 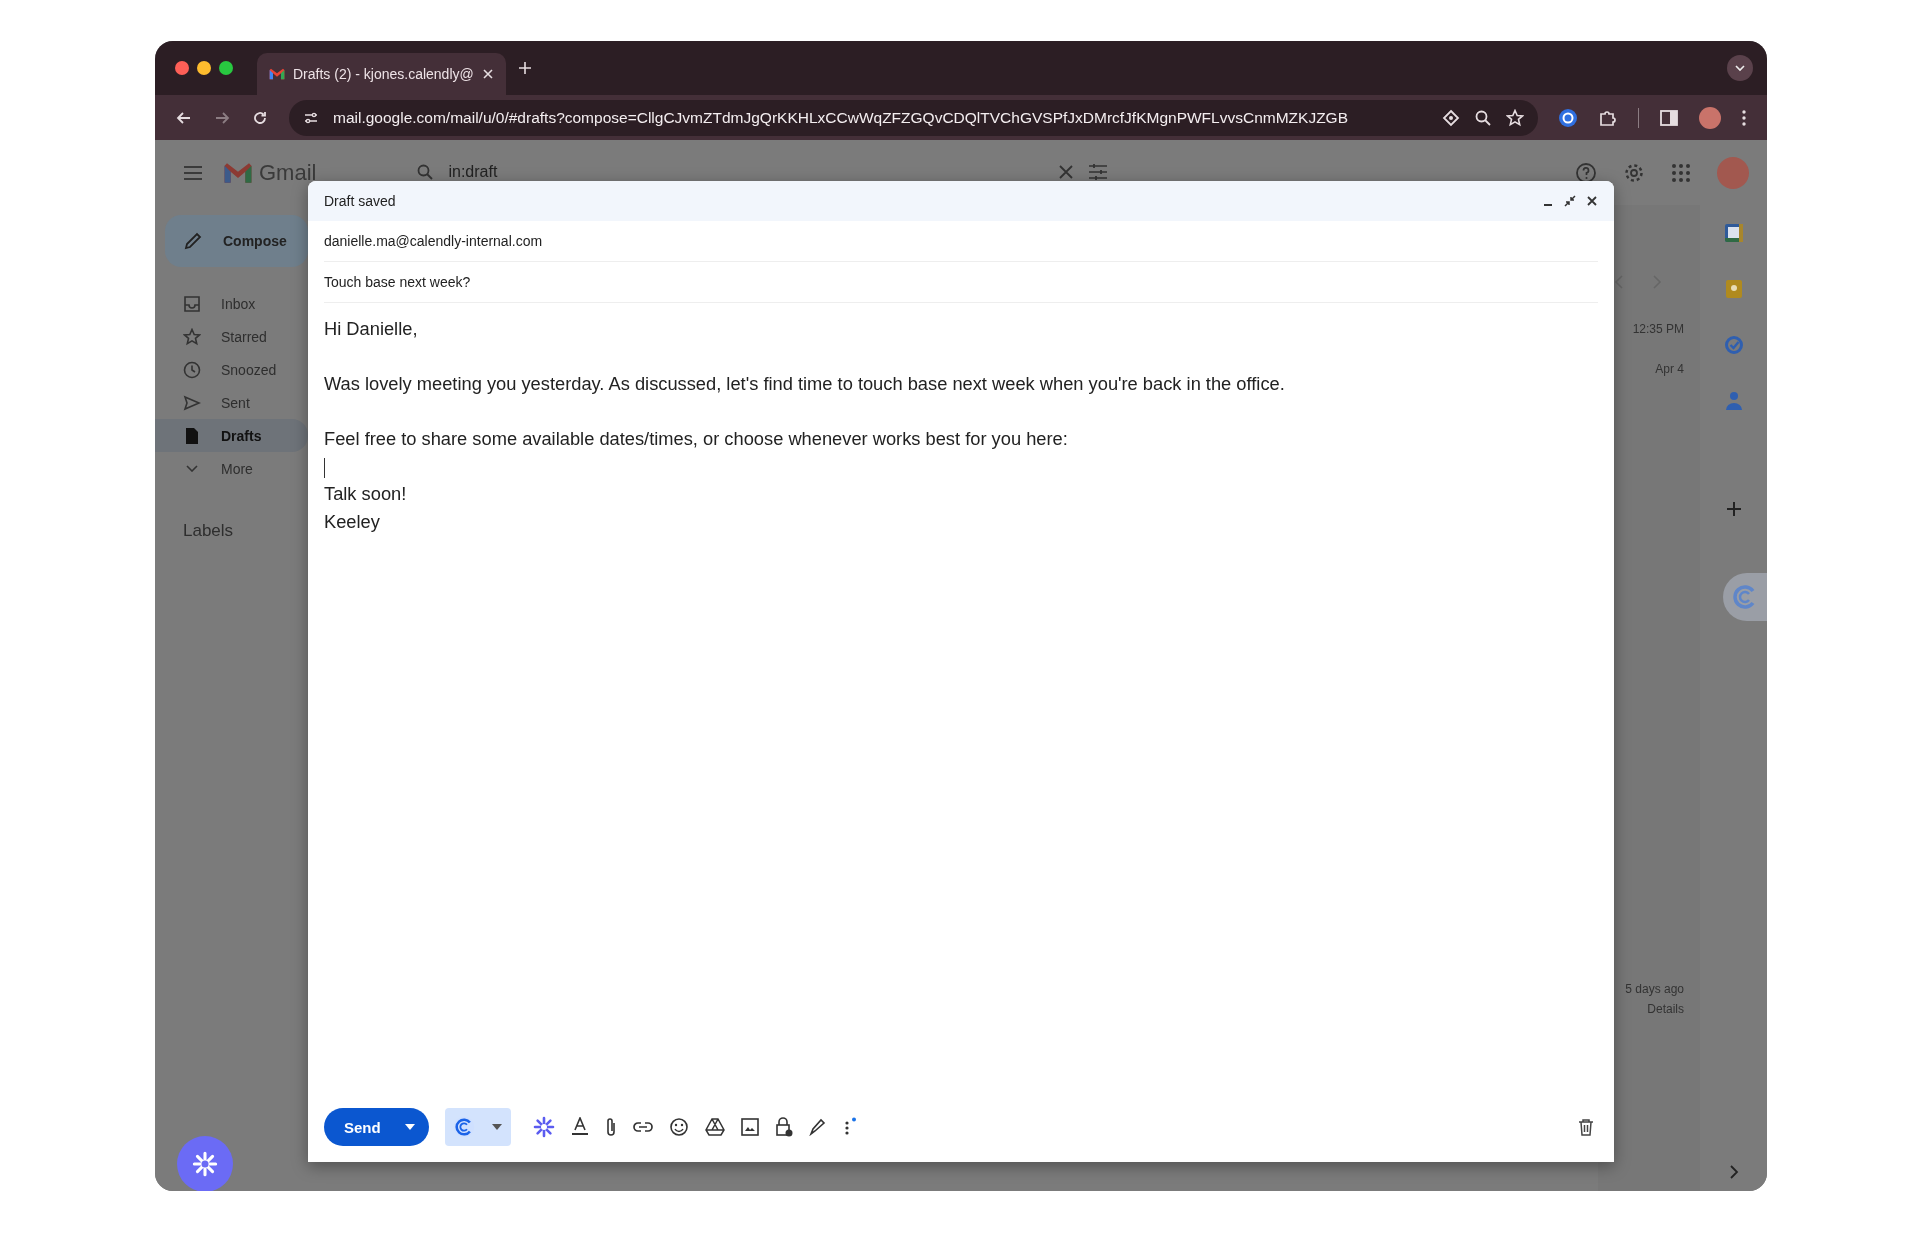 I want to click on menu-icon, so click(x=193, y=172).